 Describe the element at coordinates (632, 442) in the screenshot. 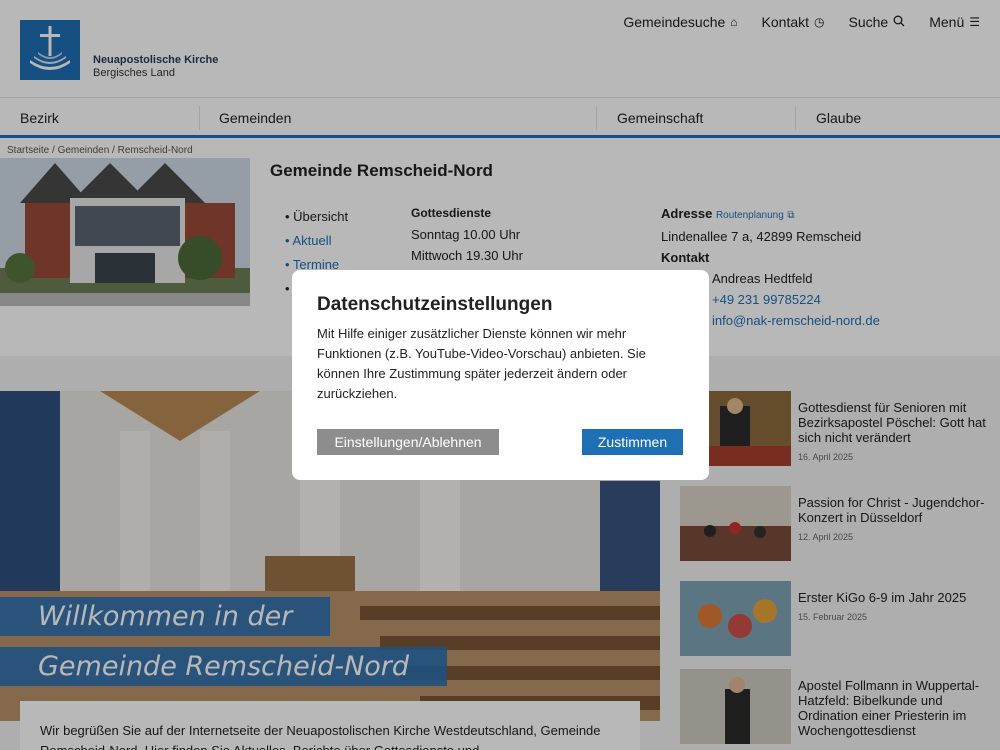

I see `agree-button: Zustimmen` at that location.